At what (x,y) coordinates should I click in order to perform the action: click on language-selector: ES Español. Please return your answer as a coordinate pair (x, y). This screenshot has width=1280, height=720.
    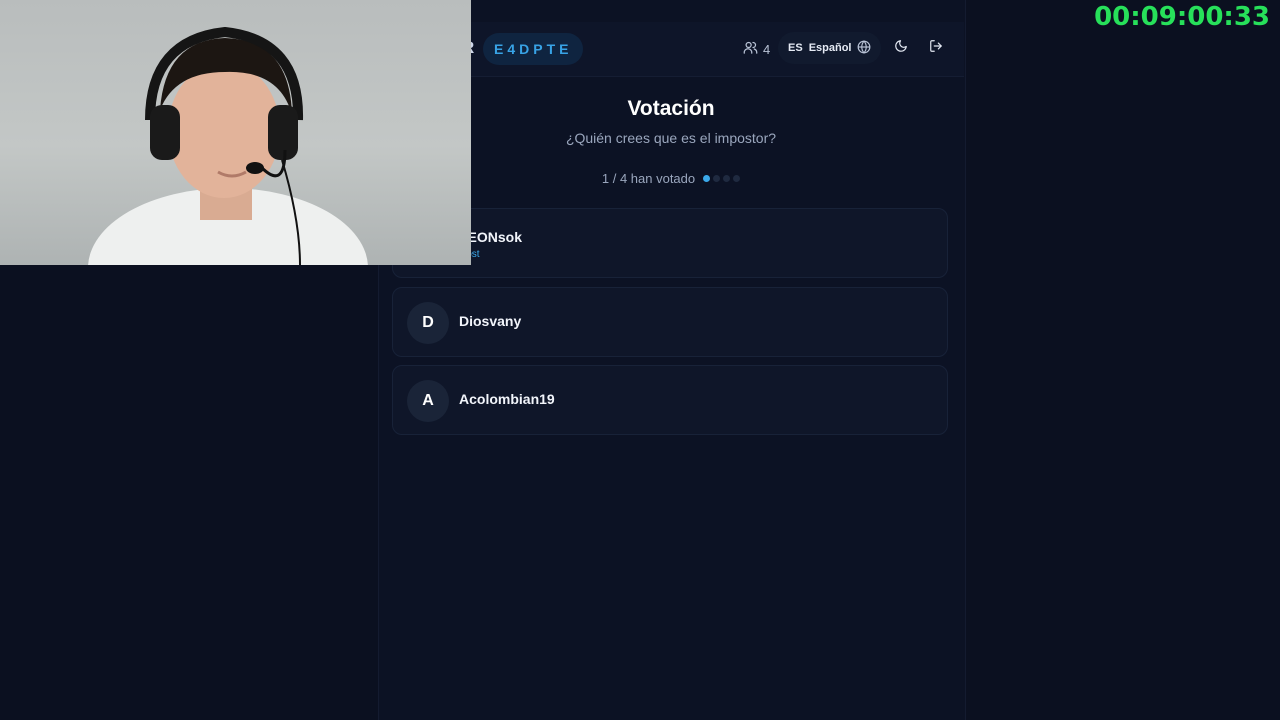
    Looking at the image, I should click on (830, 48).